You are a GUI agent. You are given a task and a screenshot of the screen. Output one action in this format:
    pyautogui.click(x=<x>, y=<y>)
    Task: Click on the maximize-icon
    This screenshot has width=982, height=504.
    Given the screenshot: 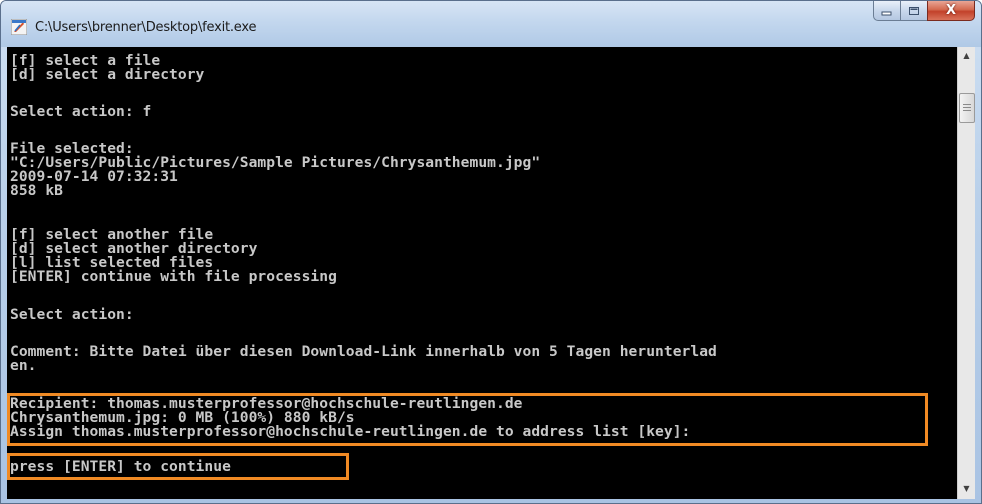 What is the action you would take?
    pyautogui.click(x=914, y=10)
    